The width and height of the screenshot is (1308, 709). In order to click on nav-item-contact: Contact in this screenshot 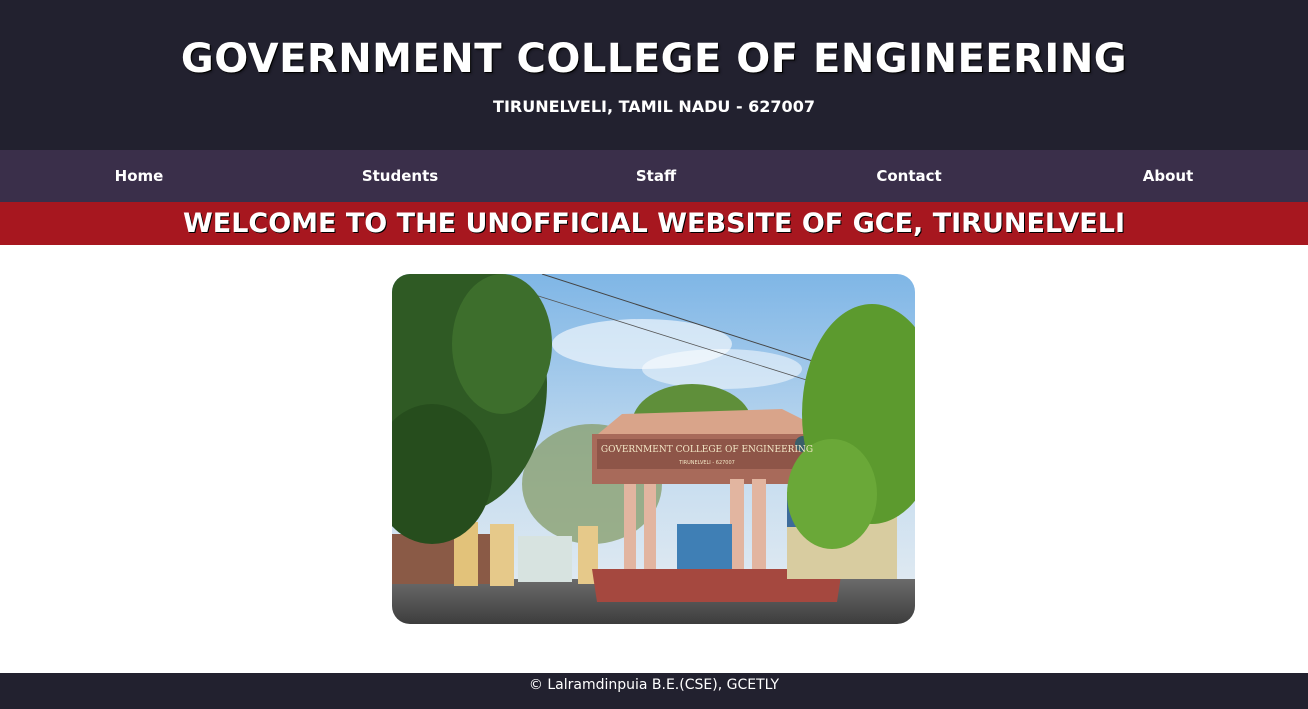, I will do `click(908, 176)`.